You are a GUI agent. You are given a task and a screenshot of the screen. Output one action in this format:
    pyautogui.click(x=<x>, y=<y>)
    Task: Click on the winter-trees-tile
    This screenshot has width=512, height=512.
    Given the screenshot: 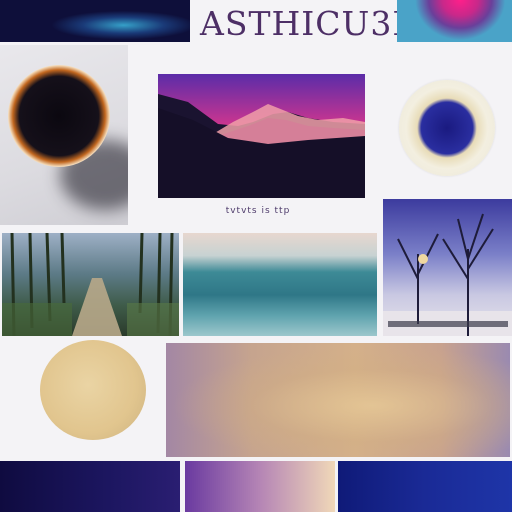 What is the action you would take?
    pyautogui.click(x=447, y=267)
    